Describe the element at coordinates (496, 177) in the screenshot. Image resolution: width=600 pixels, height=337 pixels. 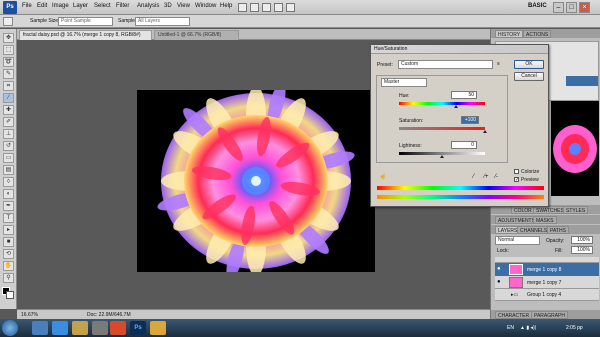
I see `eyedropper-minus-icon: ⁄-` at that location.